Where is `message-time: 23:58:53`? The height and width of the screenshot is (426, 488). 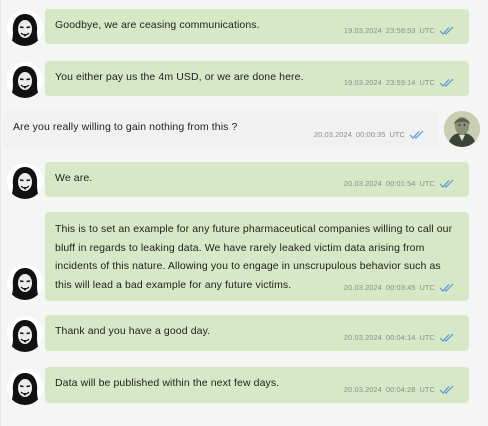 message-time: 23:58:53 is located at coordinates (400, 30).